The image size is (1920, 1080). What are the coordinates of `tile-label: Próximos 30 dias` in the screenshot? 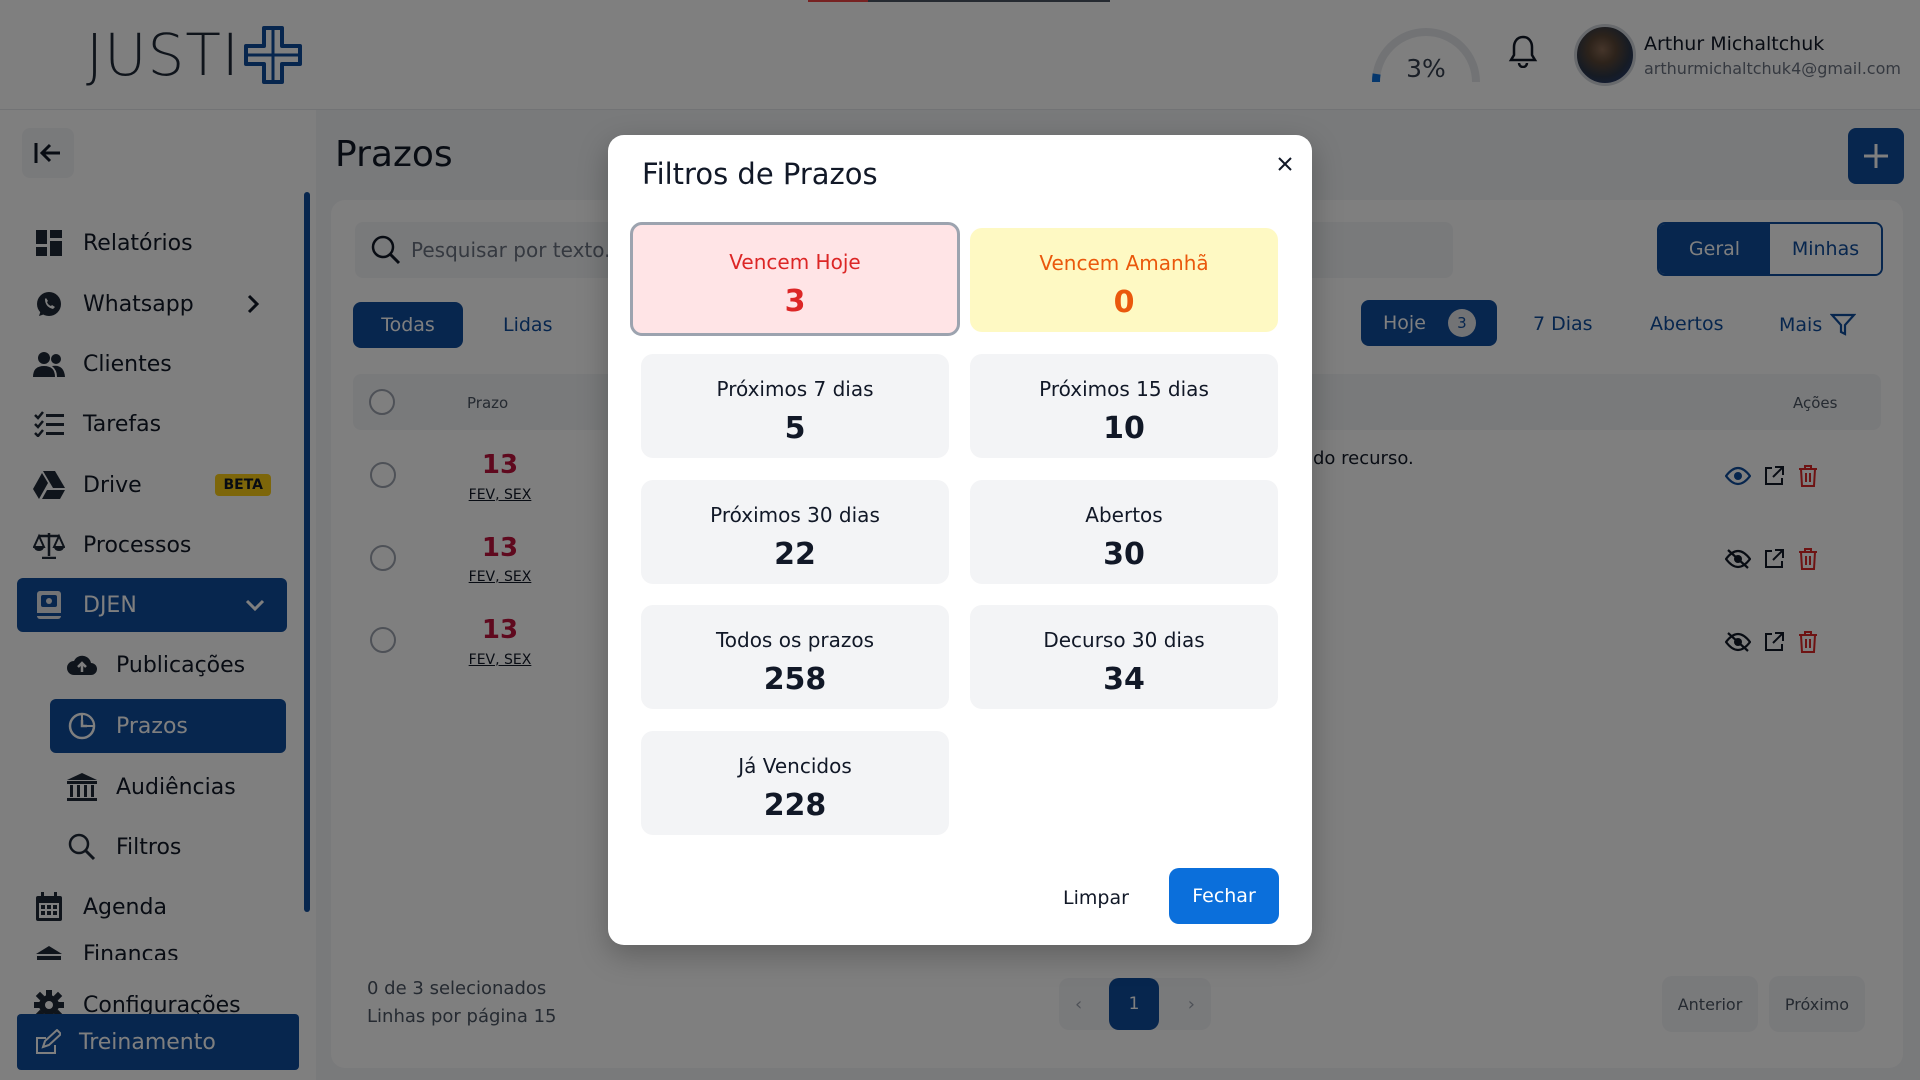 It's located at (795, 515).